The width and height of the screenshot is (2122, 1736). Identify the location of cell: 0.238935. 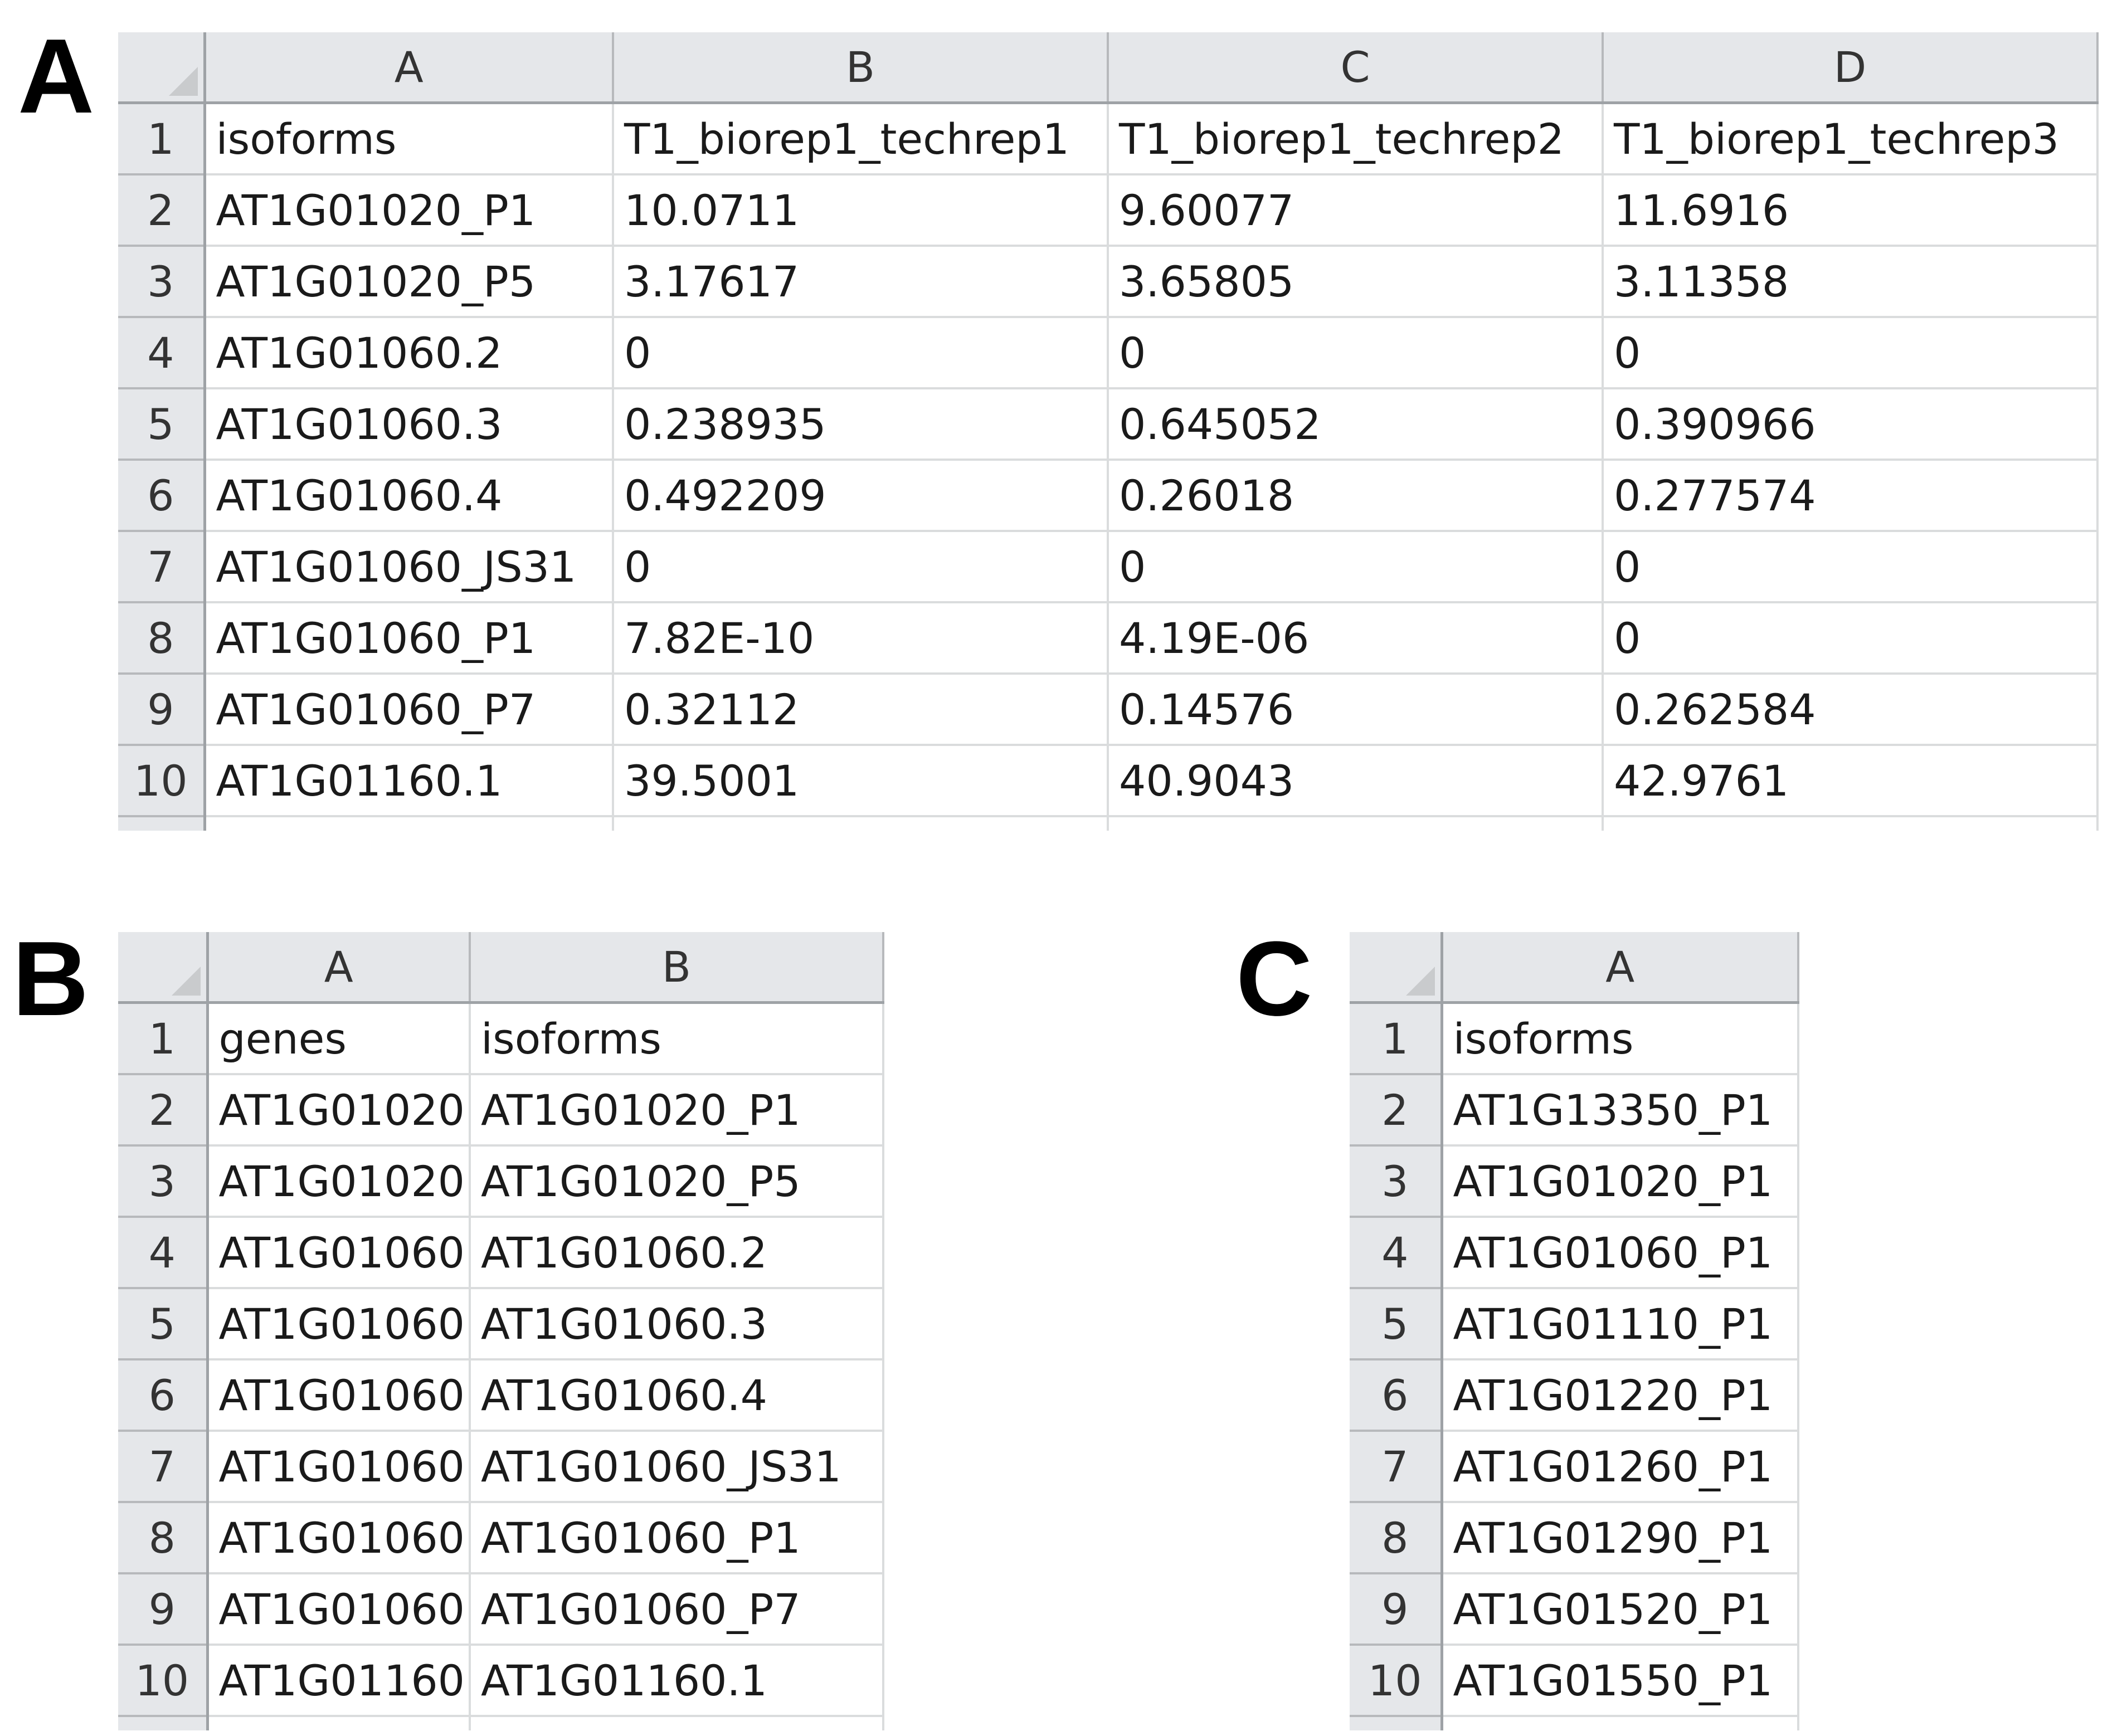
(861, 425).